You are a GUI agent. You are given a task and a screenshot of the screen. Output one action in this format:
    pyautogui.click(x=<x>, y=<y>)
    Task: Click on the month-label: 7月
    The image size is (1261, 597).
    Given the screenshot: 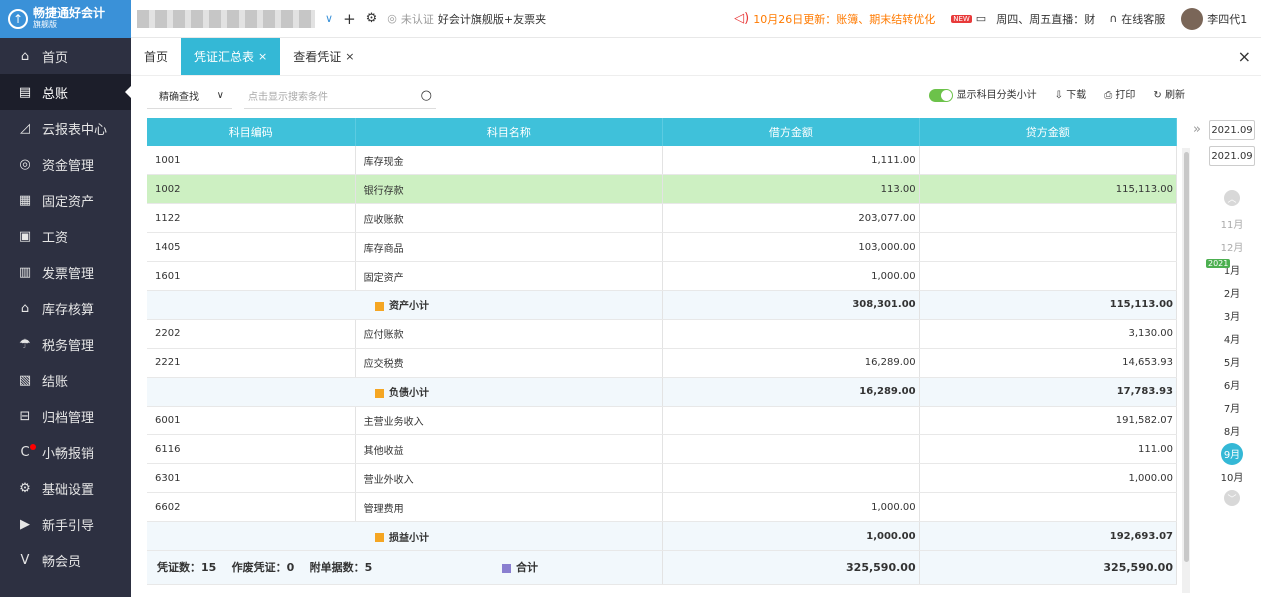 What is the action you would take?
    pyautogui.click(x=1232, y=409)
    